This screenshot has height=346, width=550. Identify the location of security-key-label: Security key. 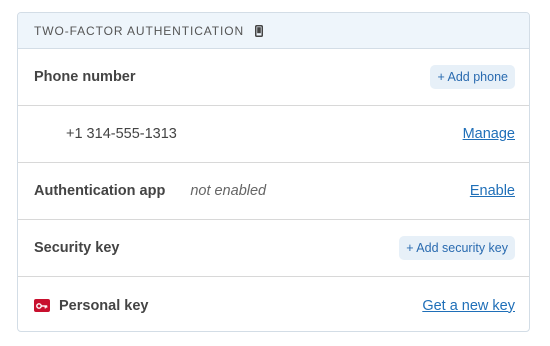
(77, 248).